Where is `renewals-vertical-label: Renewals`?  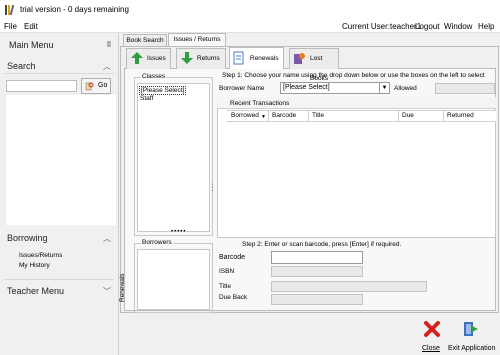 renewals-vertical-label: Renewals is located at coordinates (122, 287).